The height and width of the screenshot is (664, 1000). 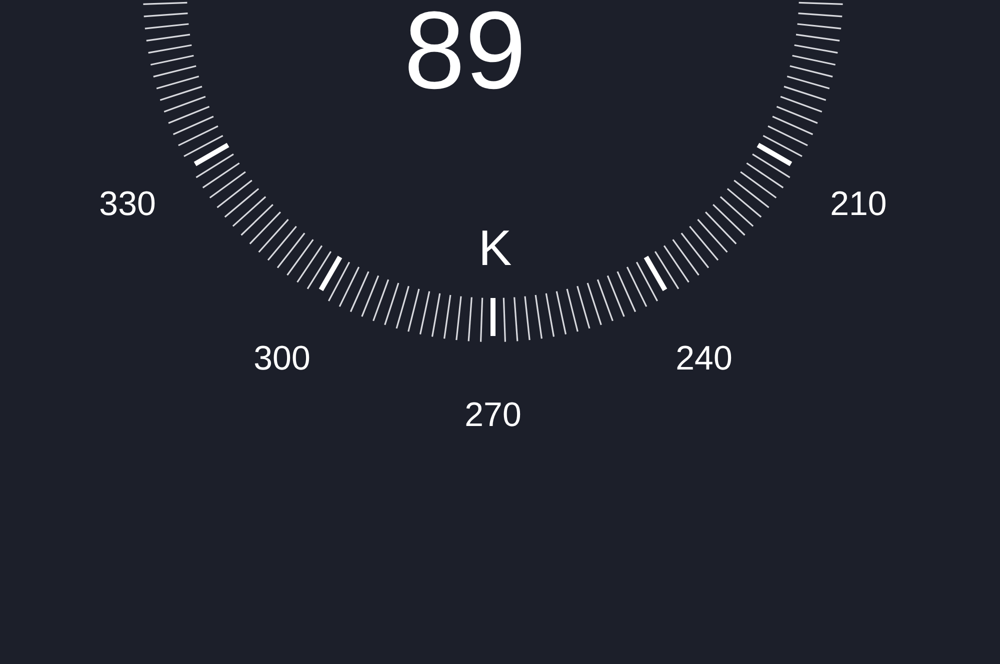 What do you see at coordinates (127, 204) in the screenshot?
I see `degree-label: 330` at bounding box center [127, 204].